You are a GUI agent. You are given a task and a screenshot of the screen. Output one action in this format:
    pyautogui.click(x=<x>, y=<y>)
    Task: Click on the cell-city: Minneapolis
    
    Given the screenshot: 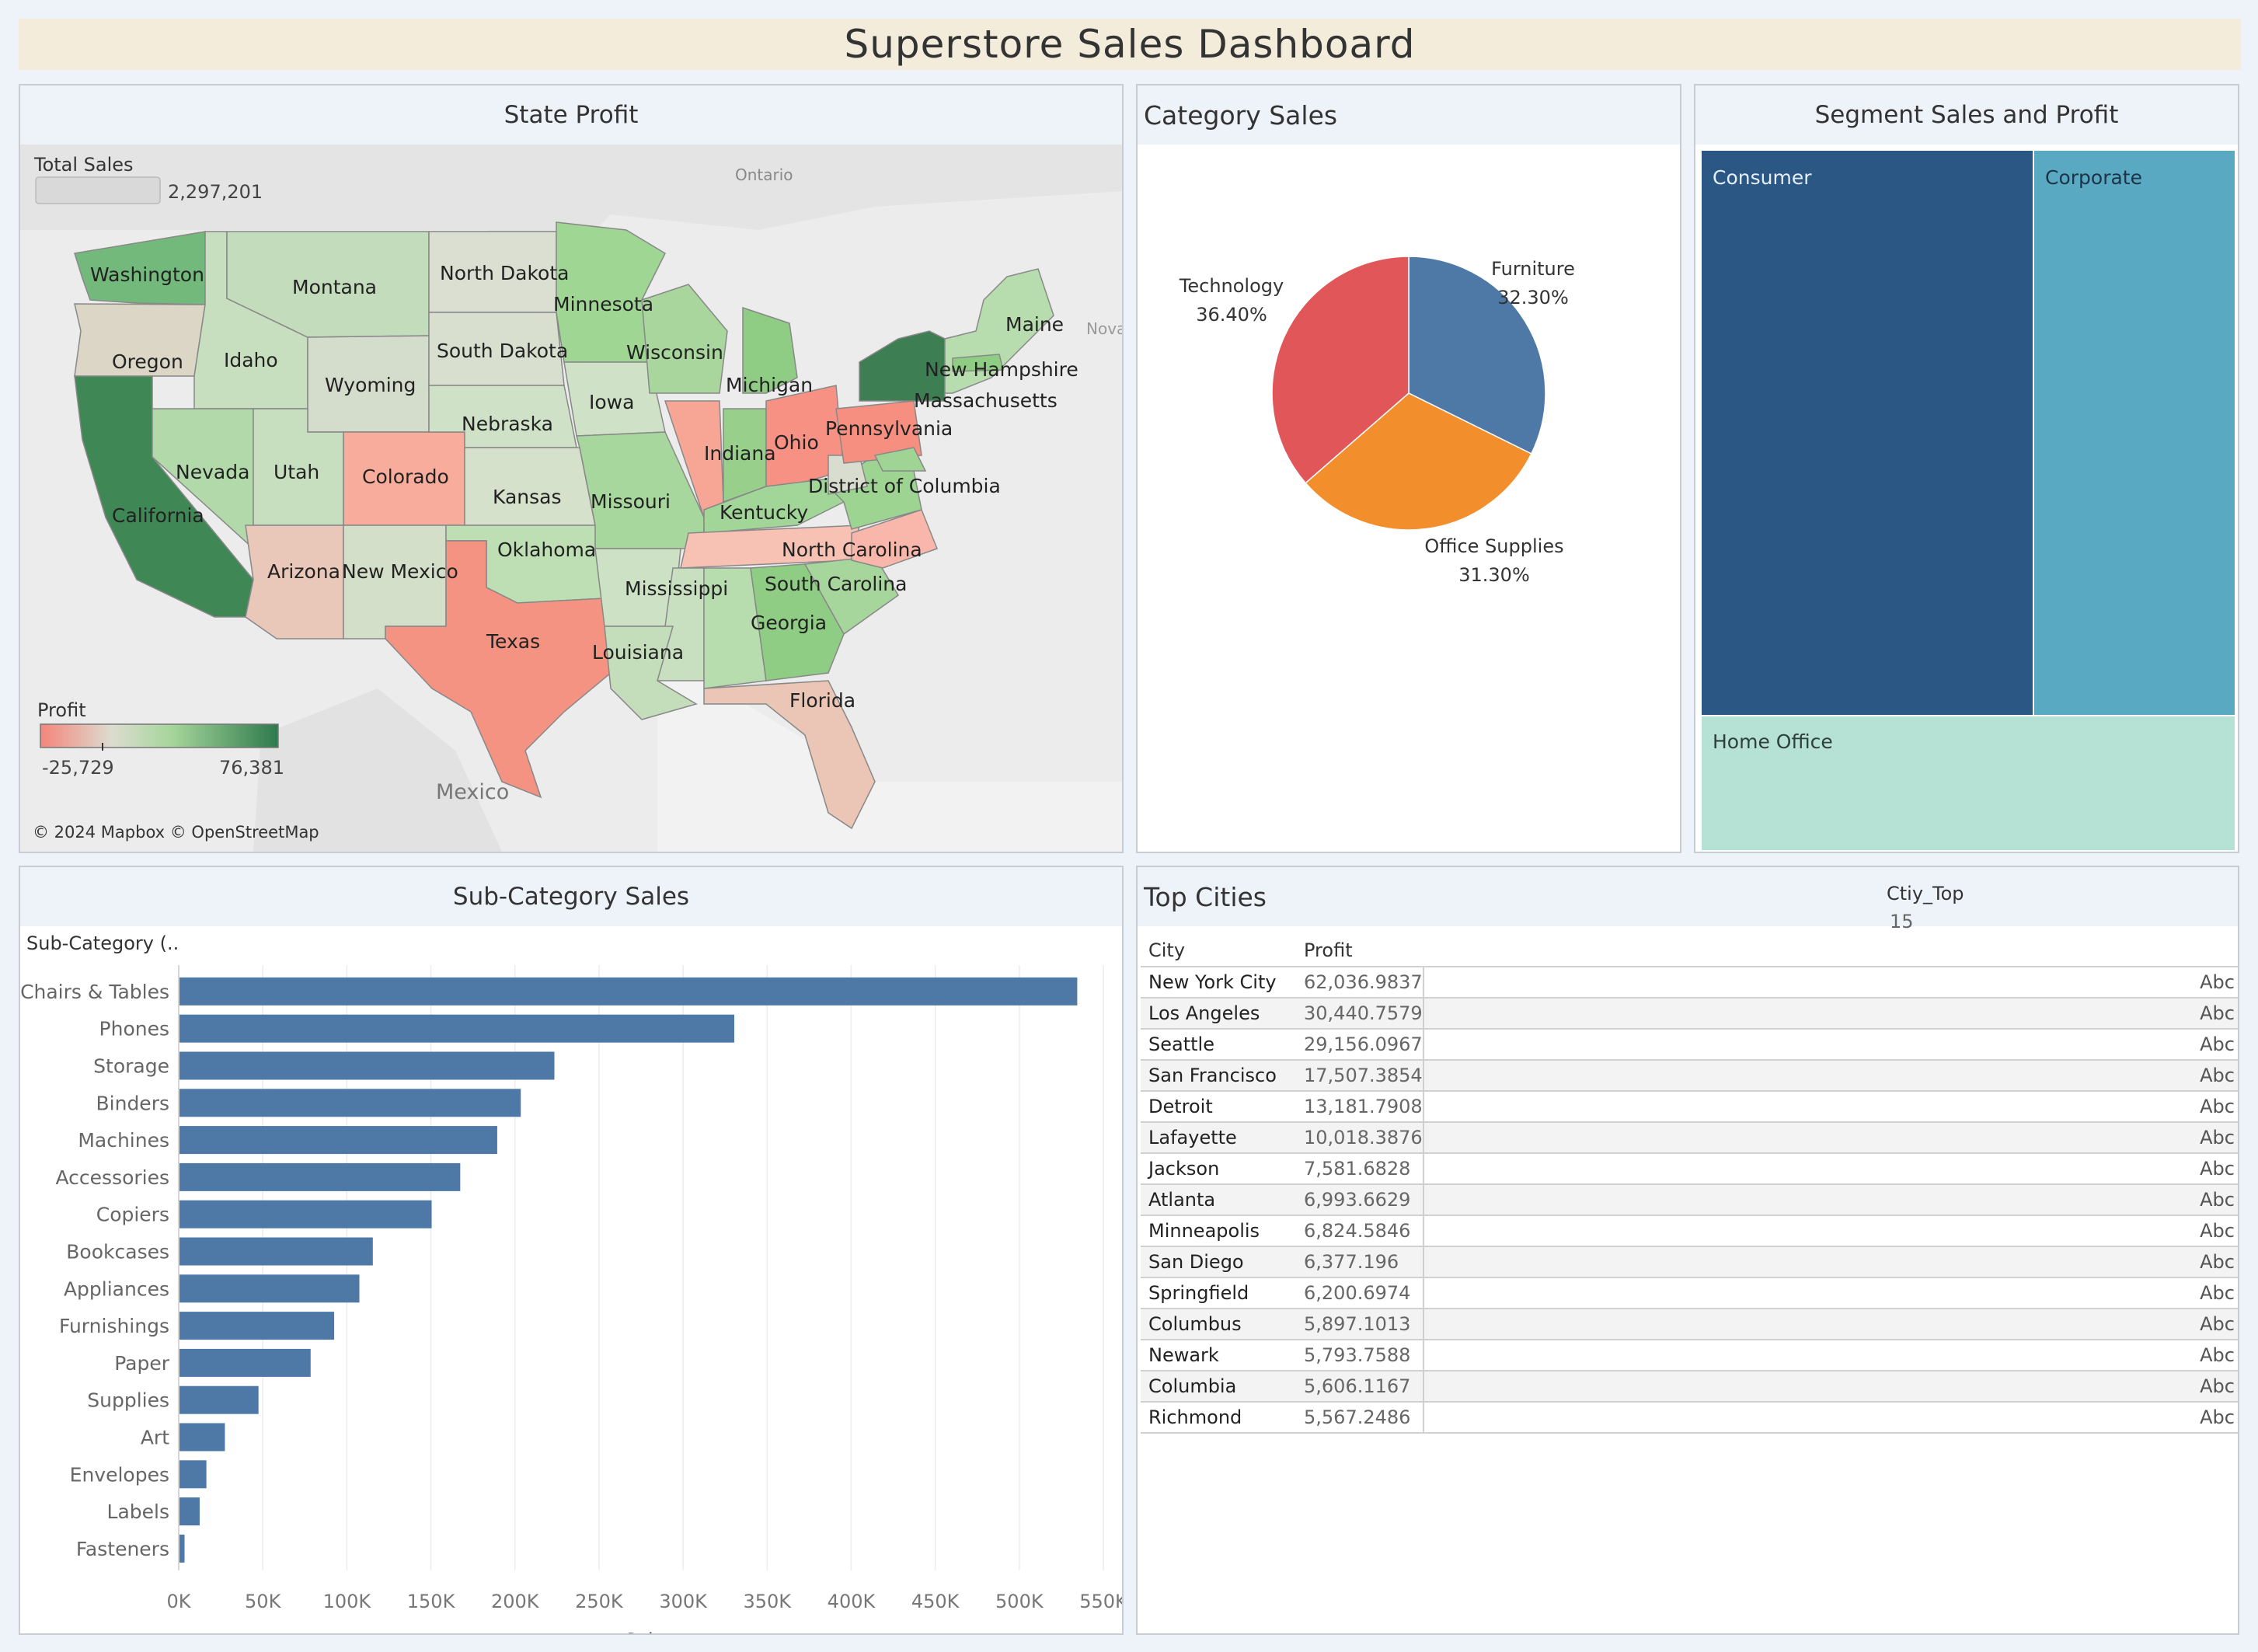 What is the action you would take?
    pyautogui.click(x=1218, y=1231)
    